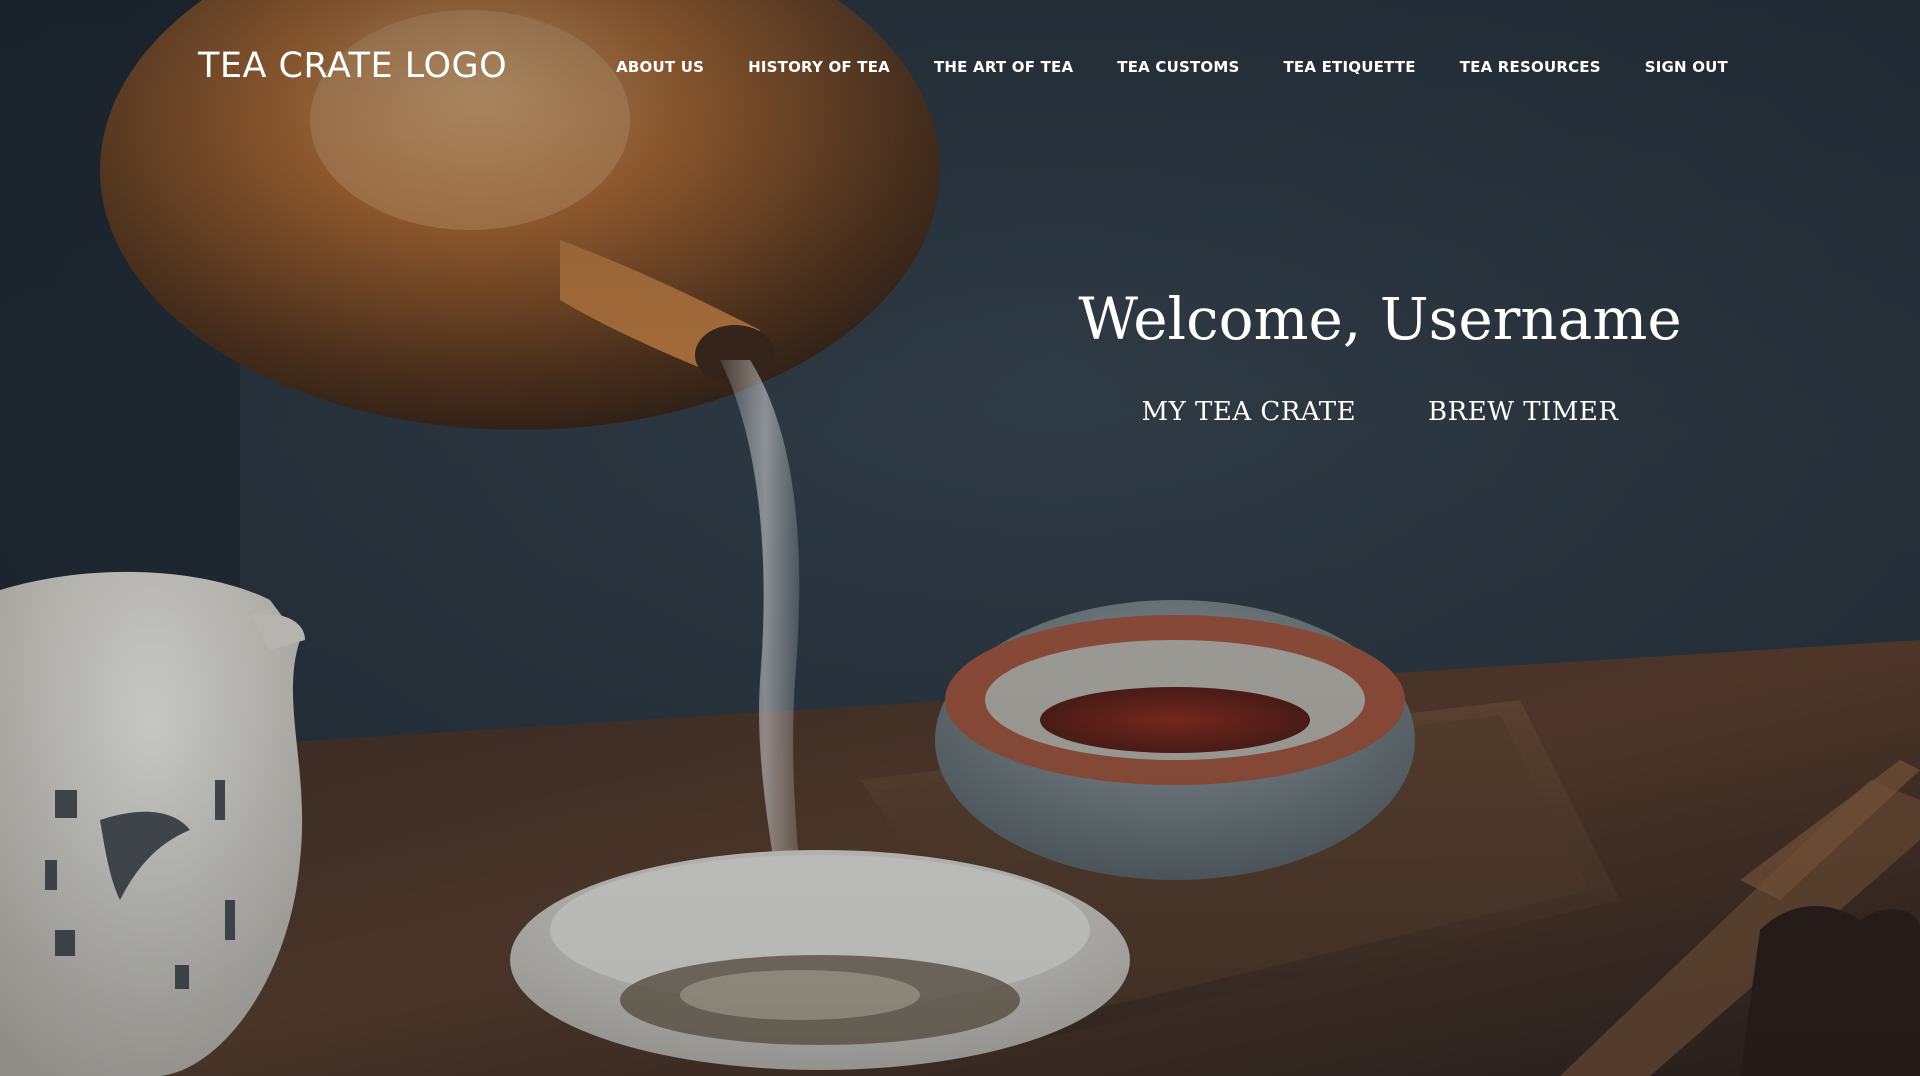  What do you see at coordinates (1003, 67) in the screenshot?
I see `nav-item-art-of-tea: THE ART OF TEA` at bounding box center [1003, 67].